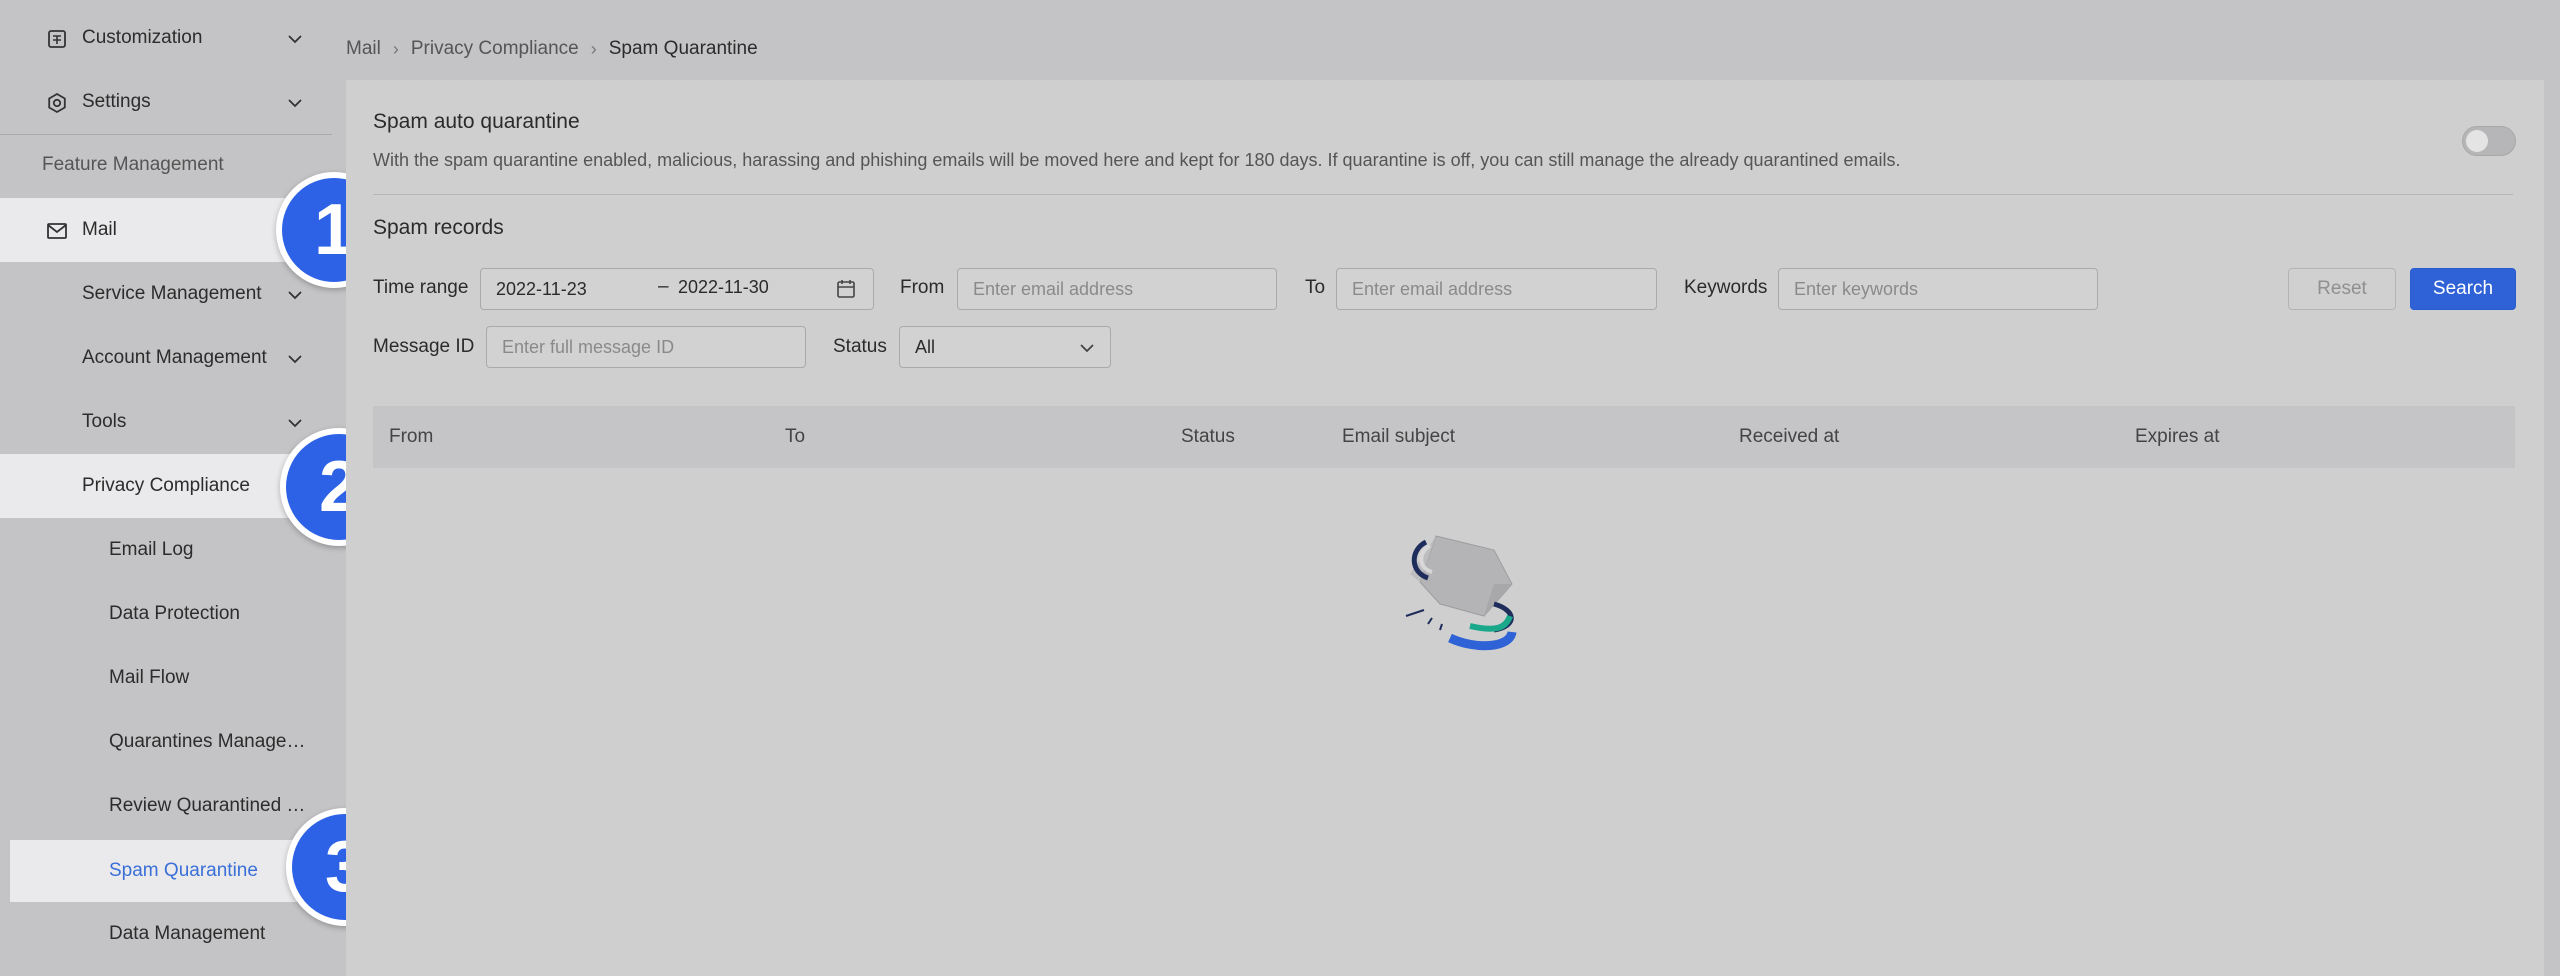  What do you see at coordinates (1398, 436) in the screenshot?
I see `column-header-email-subject: Email subject` at bounding box center [1398, 436].